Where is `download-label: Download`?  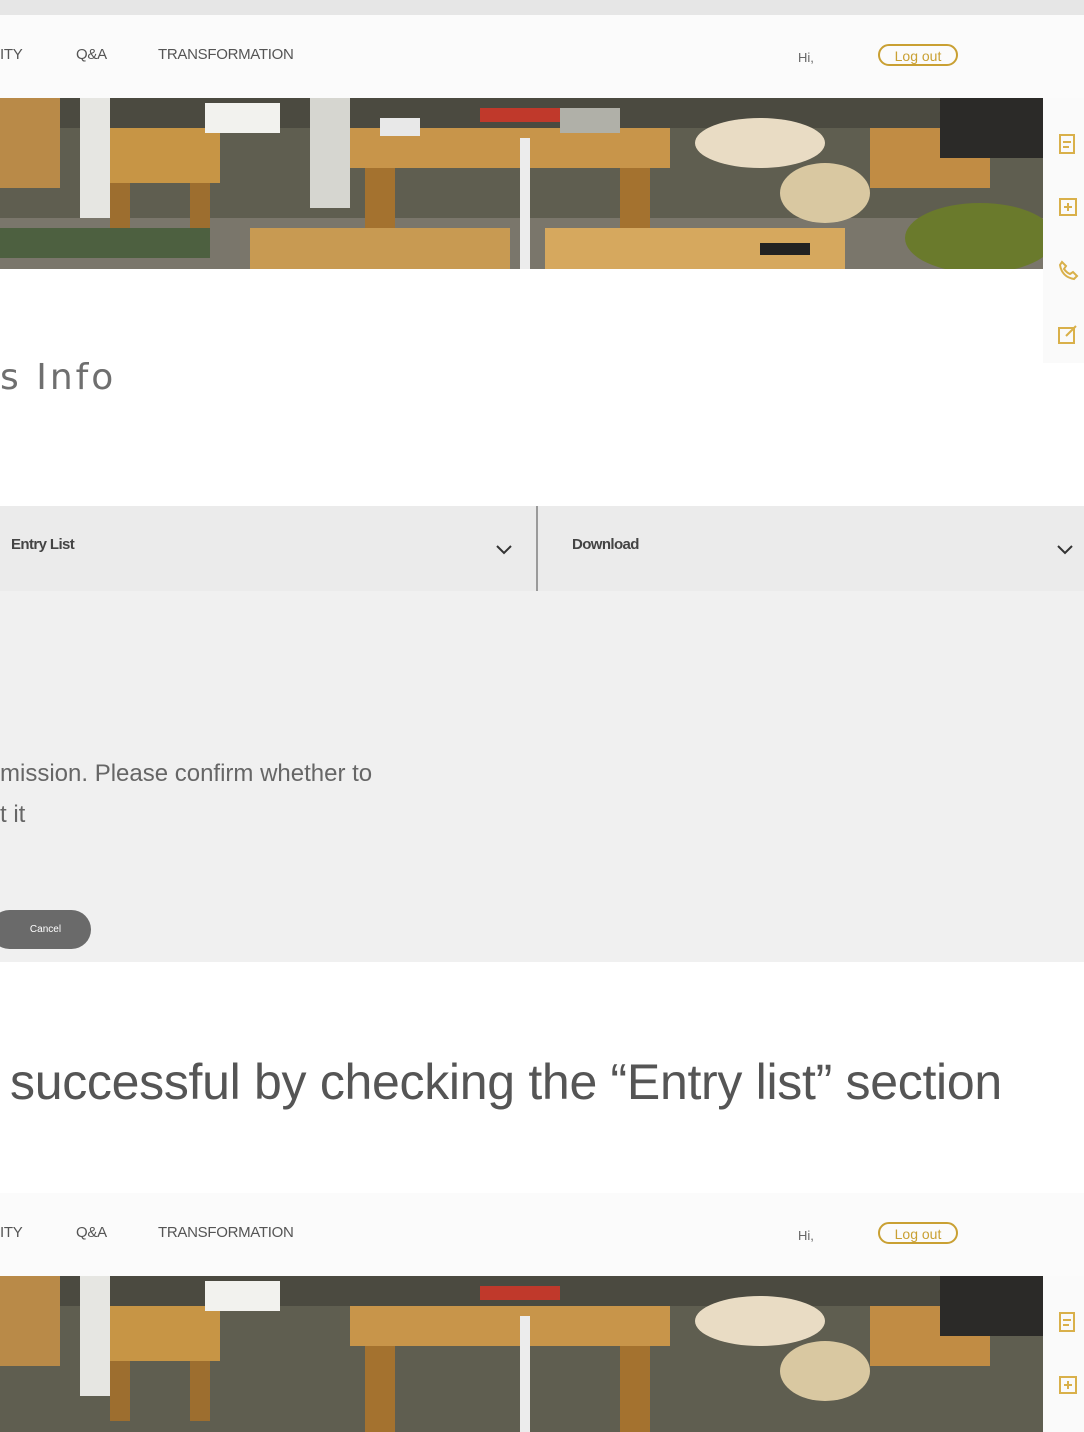 download-label: Download is located at coordinates (605, 544).